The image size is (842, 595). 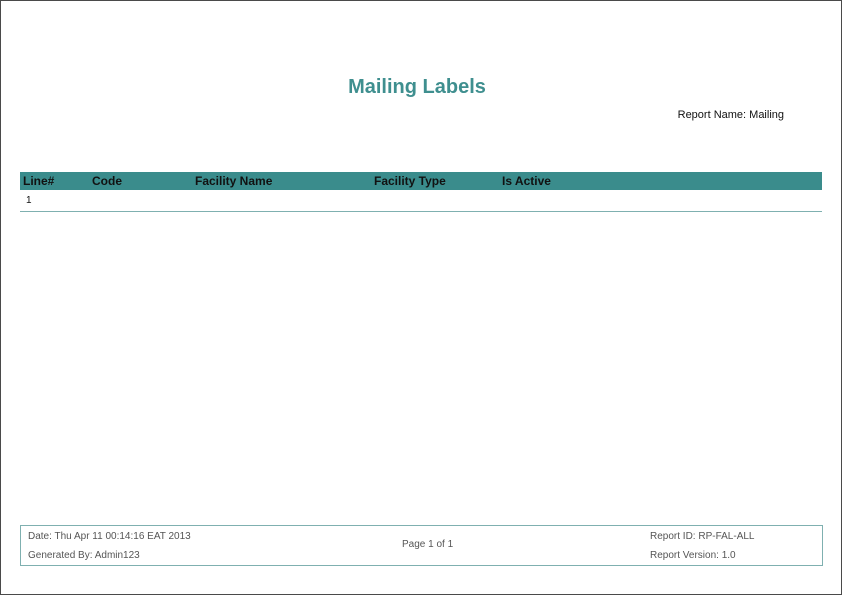 What do you see at coordinates (109, 536) in the screenshot?
I see `footer-date: Date: Thu Apr 11 00:14:16 EAT 2013` at bounding box center [109, 536].